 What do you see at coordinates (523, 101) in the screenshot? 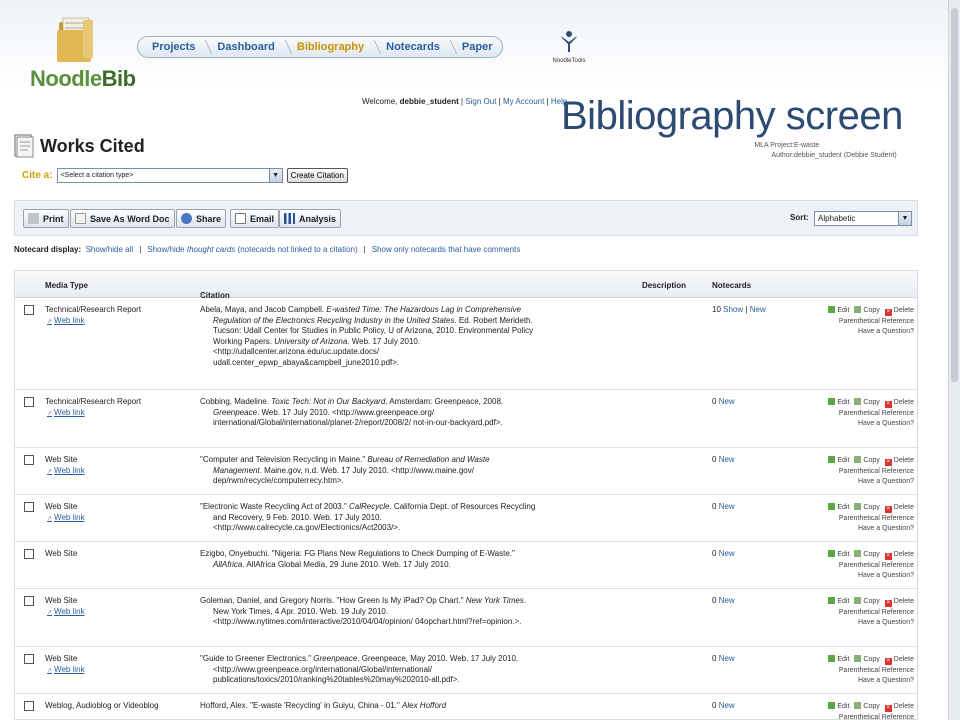
I see `my-account-link: My Account` at bounding box center [523, 101].